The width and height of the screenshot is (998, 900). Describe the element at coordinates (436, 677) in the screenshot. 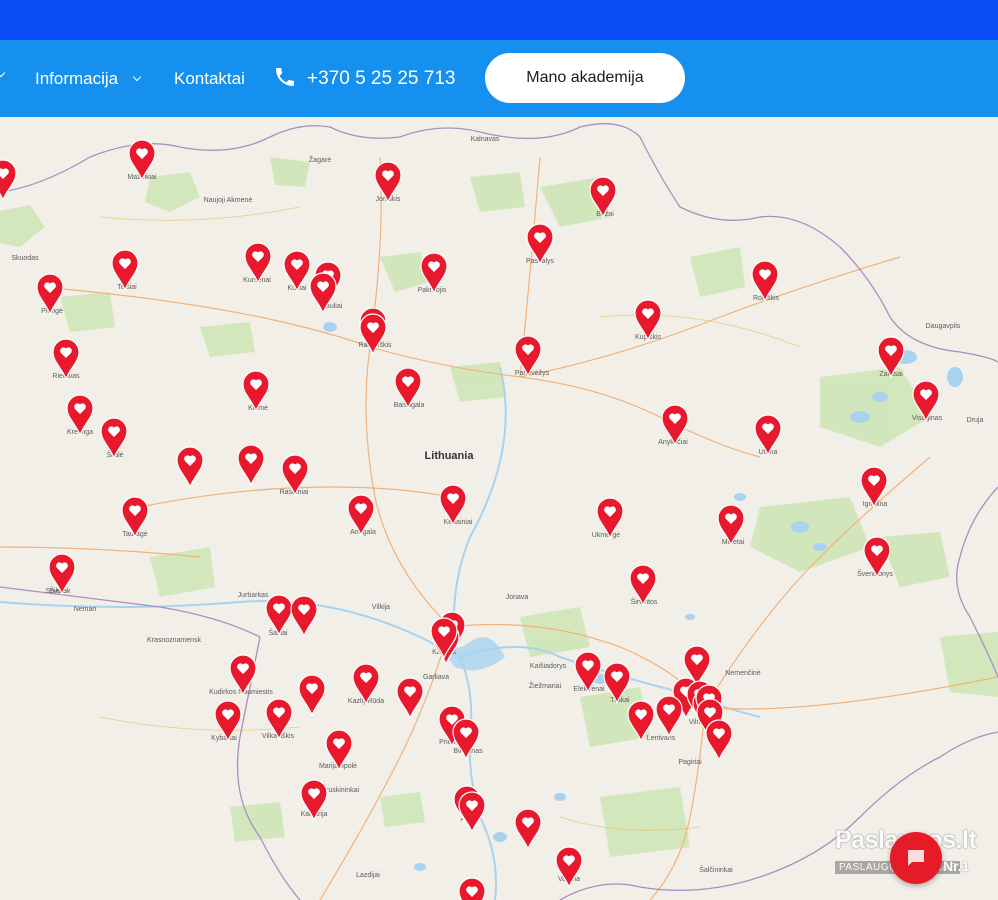

I see `place-label: Garliava` at that location.